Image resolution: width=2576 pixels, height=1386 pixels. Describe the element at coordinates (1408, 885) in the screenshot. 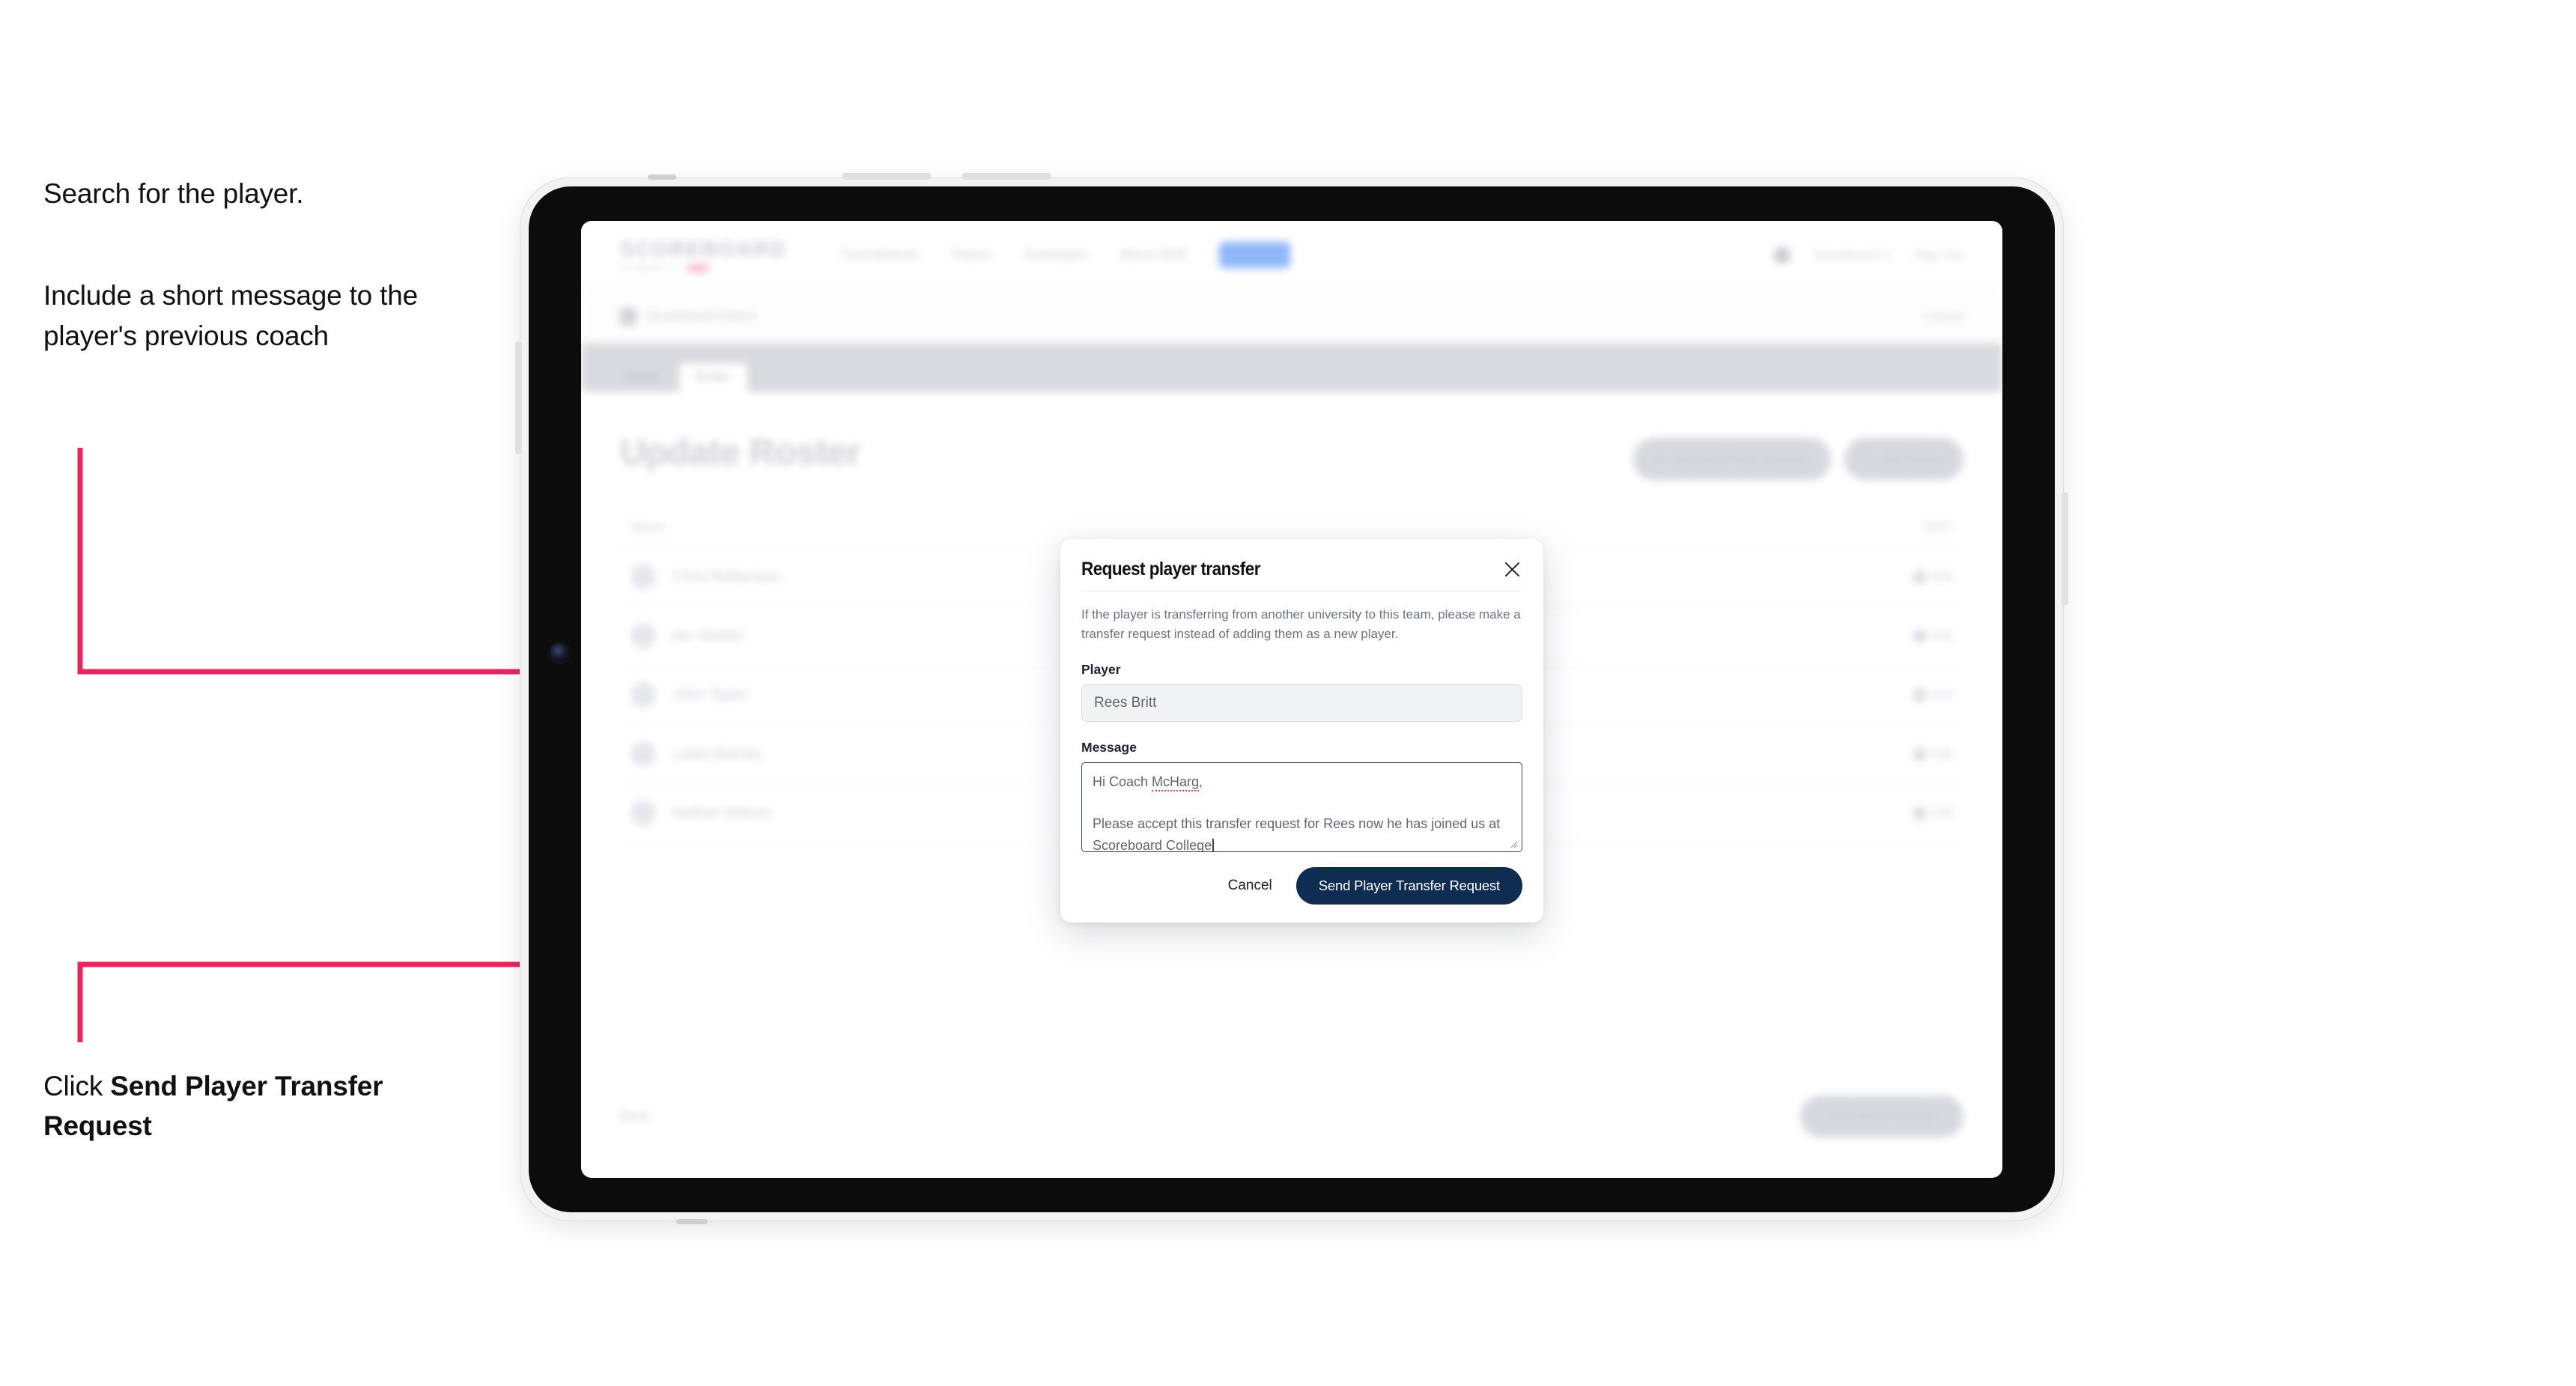

I see `send-player-transfer-request-button: Send Player Transfer Request` at that location.